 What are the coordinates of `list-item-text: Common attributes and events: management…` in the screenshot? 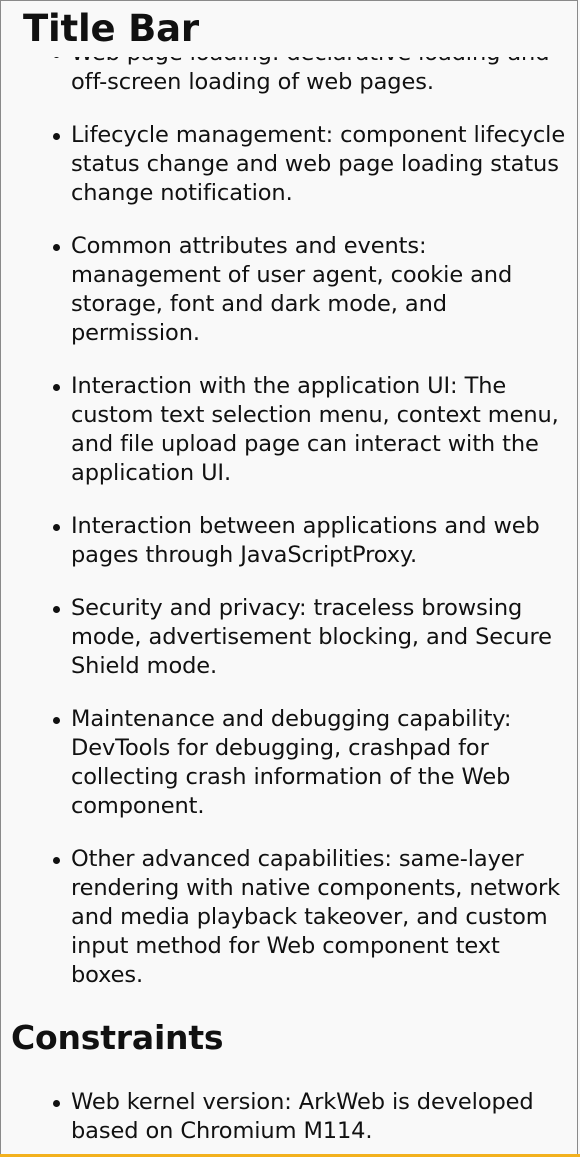 It's located at (292, 289).